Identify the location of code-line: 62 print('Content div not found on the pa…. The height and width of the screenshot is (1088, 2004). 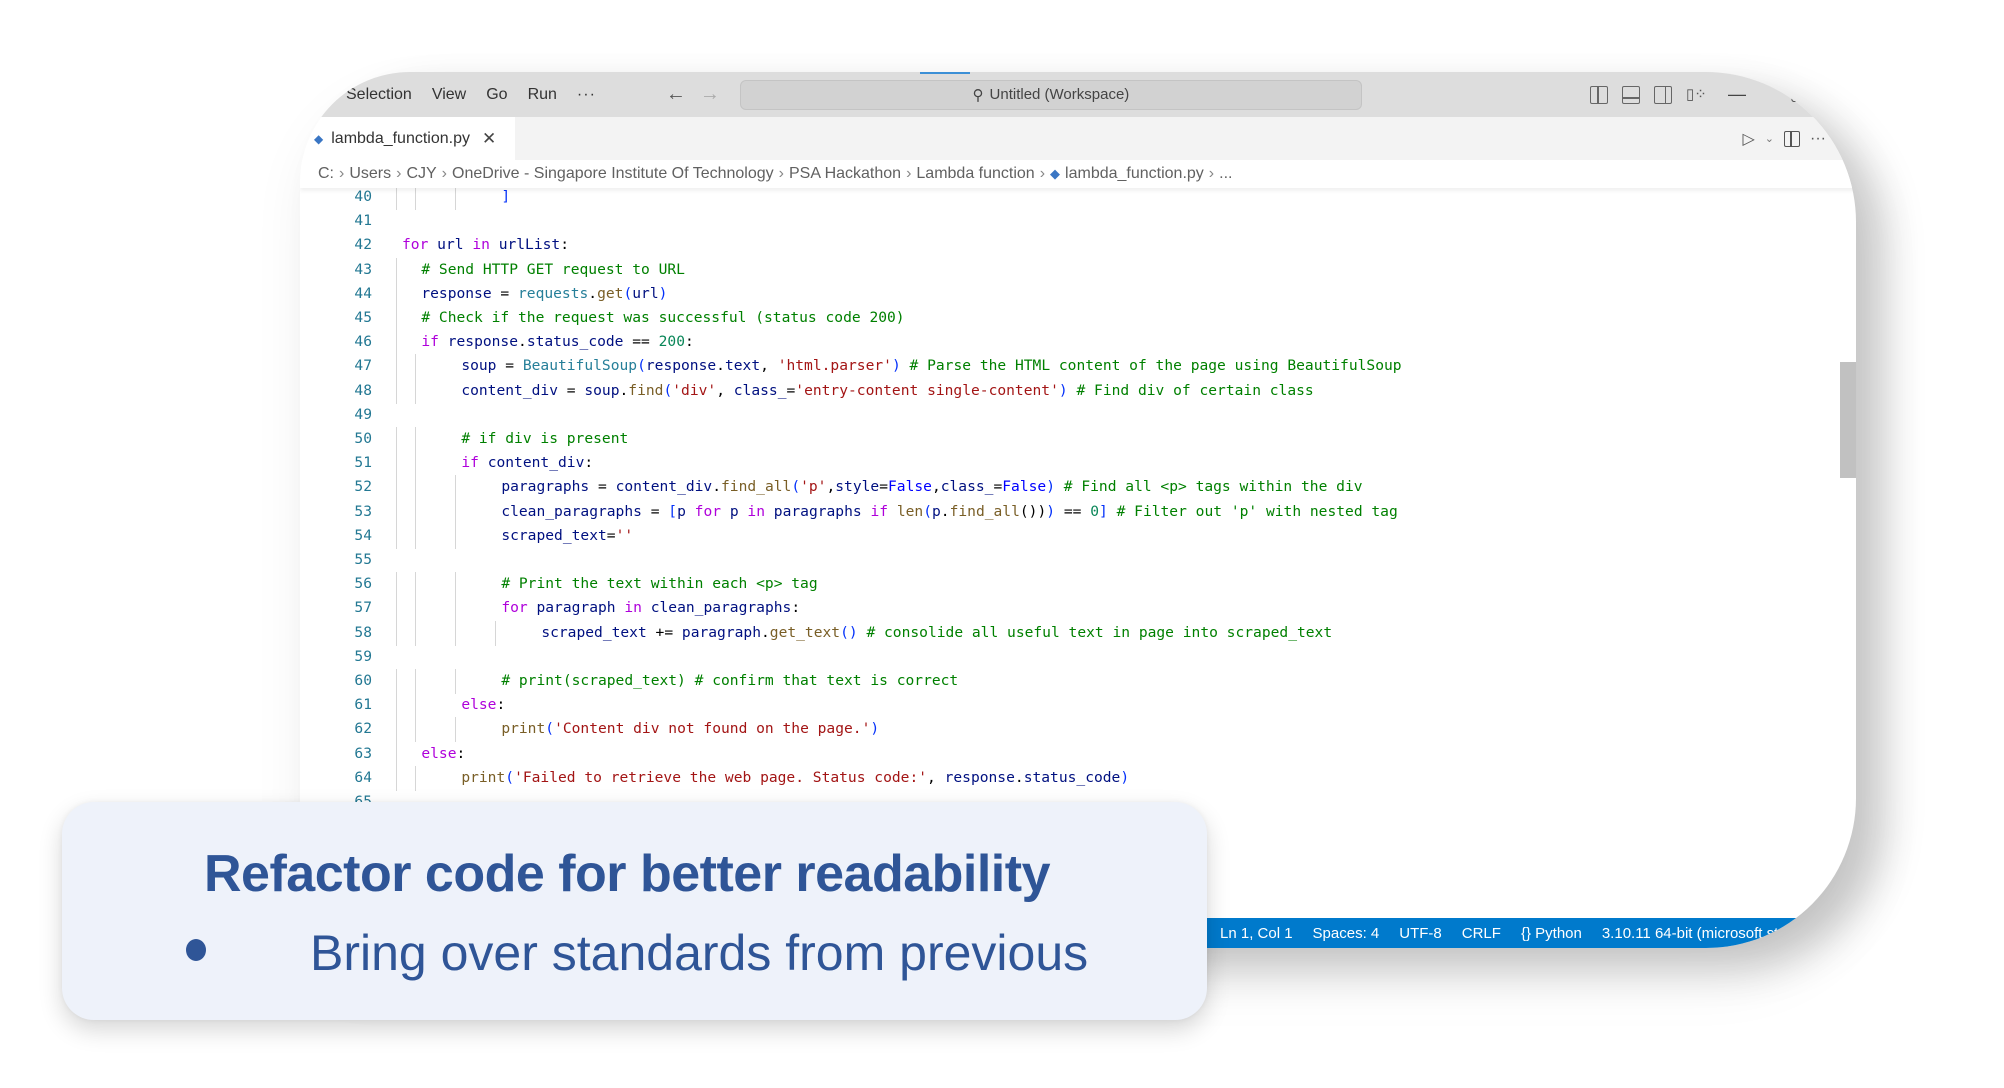
(1078, 730).